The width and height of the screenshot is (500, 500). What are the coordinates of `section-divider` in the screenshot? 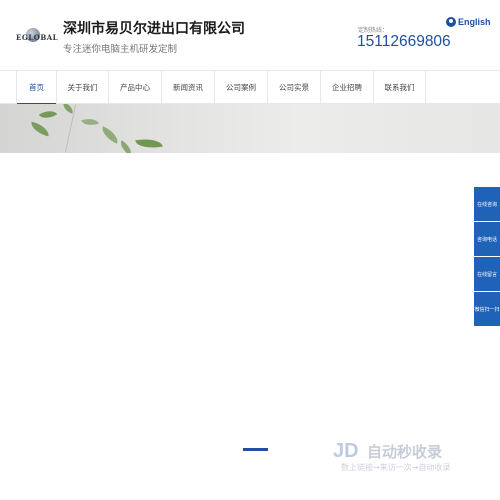 It's located at (255, 449).